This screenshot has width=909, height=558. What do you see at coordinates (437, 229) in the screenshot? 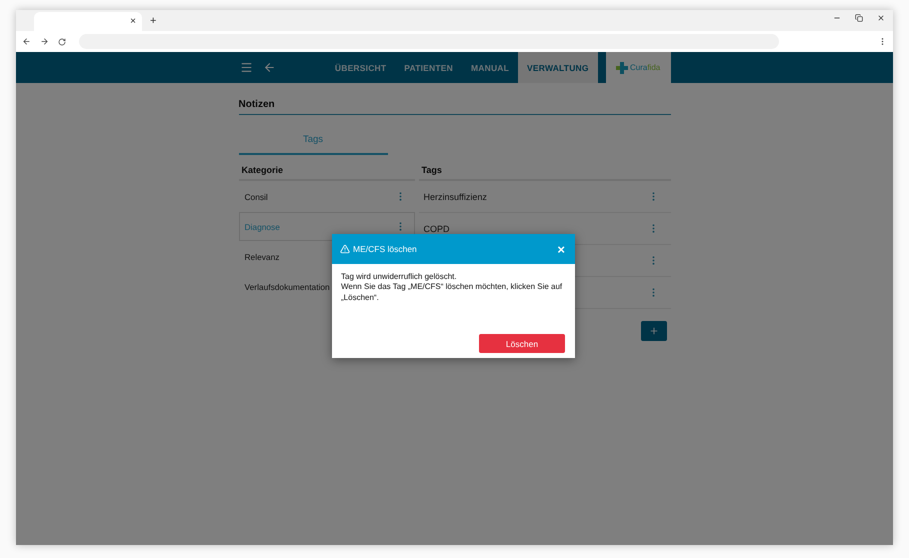
I see `tag-label: COPD` at bounding box center [437, 229].